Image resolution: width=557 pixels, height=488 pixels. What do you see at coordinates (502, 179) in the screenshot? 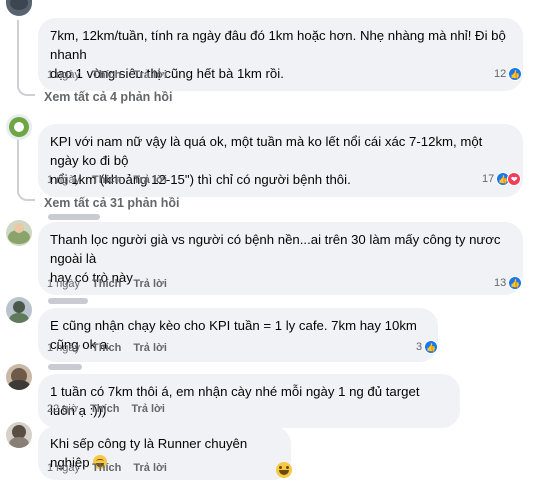
I see `reaction-summary: 17 👍 ❤` at bounding box center [502, 179].